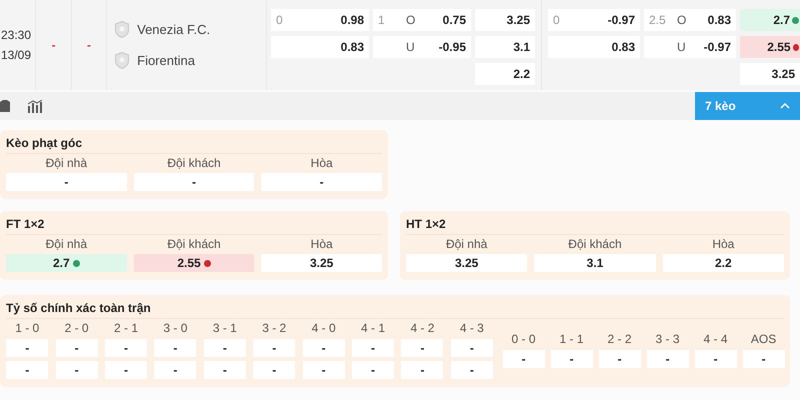 This screenshot has width=800, height=400. What do you see at coordinates (126, 328) in the screenshot?
I see `score-label: 2 - 1` at bounding box center [126, 328].